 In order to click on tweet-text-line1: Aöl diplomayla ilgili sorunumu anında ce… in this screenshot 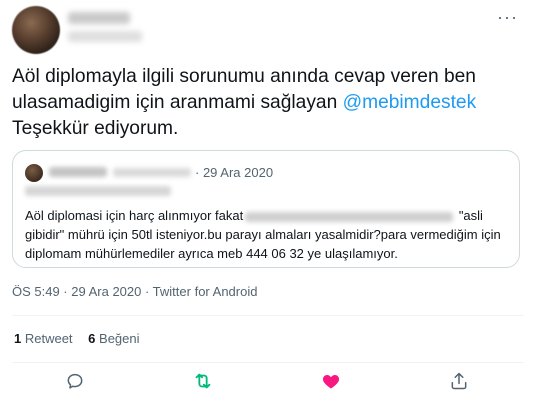, I will do `click(244, 76)`.